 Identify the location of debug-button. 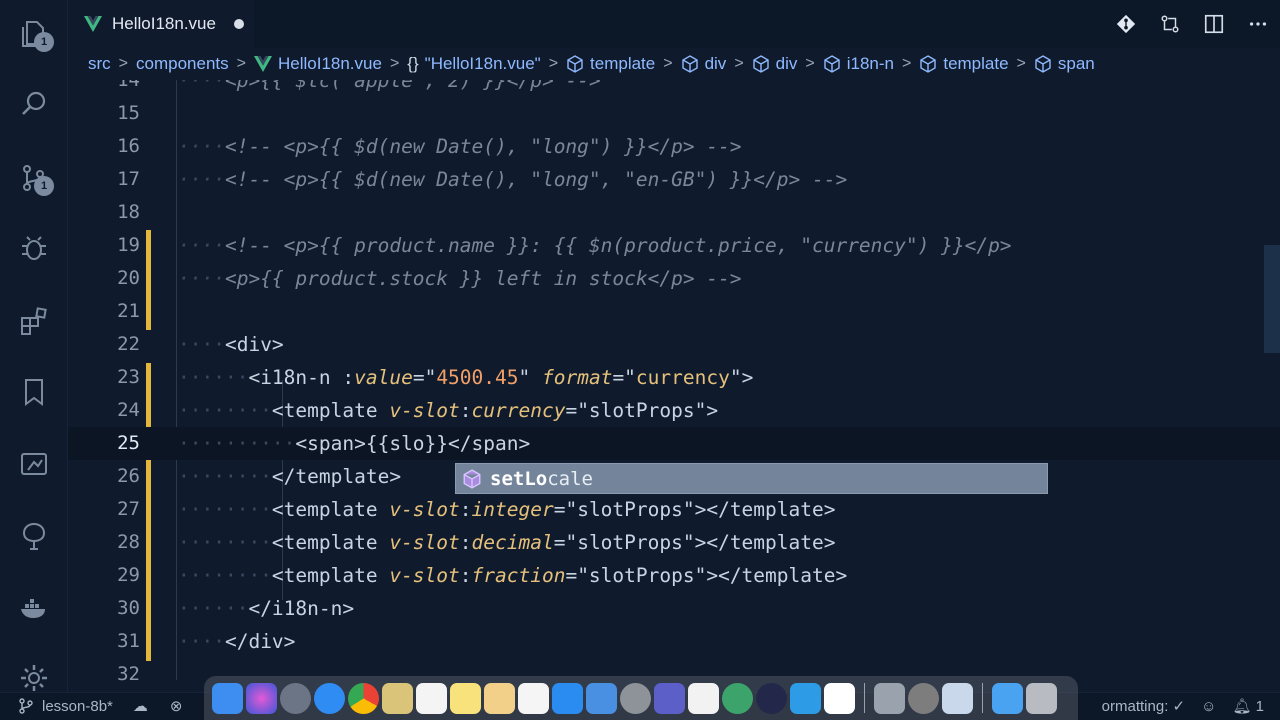
(34, 248).